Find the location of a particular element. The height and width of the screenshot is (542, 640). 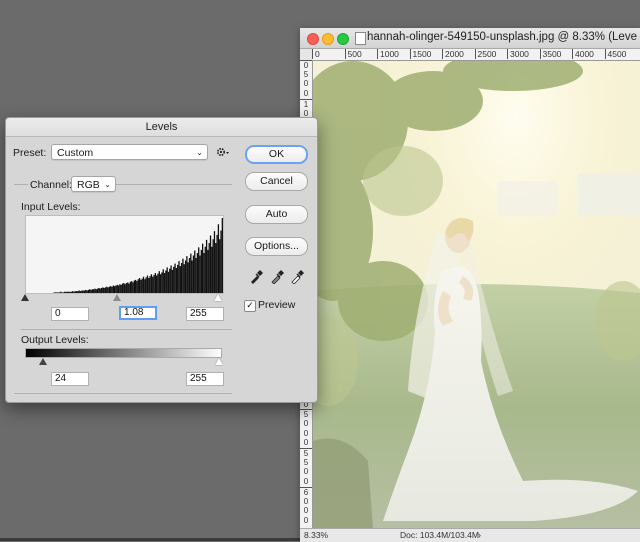

document-size: Doc: 103.4M/103.4M is located at coordinates (439, 535).